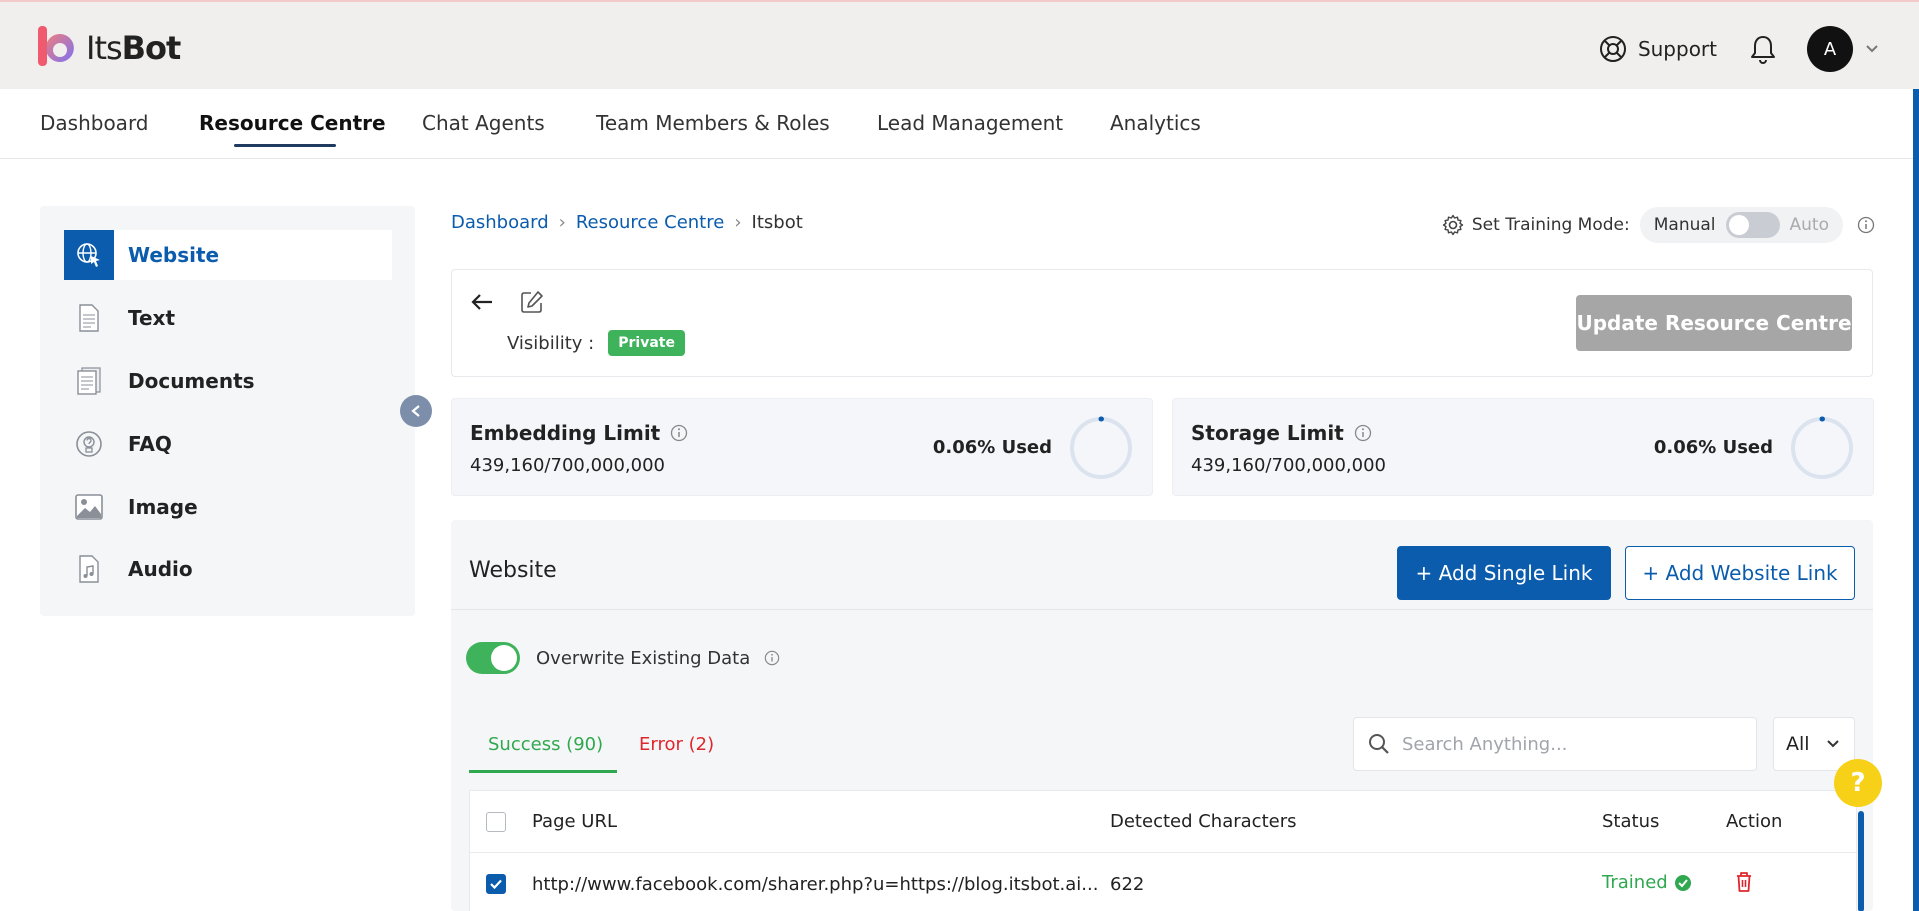  Describe the element at coordinates (1281, 433) in the screenshot. I see `storage-limit-title: Storage Limit` at that location.